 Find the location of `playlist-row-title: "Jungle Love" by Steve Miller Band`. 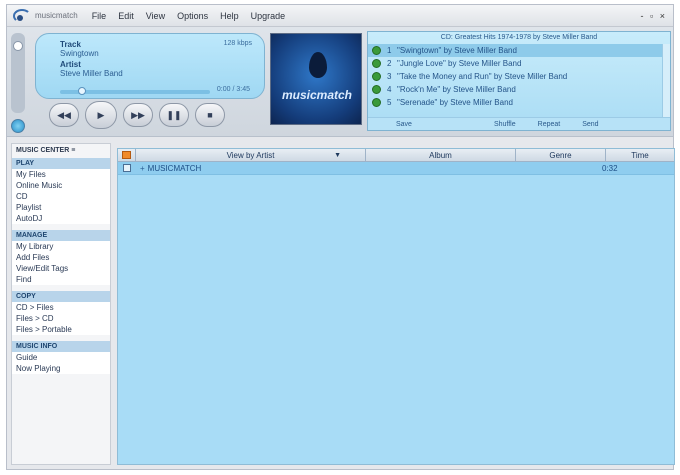

playlist-row-title: "Jungle Love" by Steve Miller Band is located at coordinates (459, 63).